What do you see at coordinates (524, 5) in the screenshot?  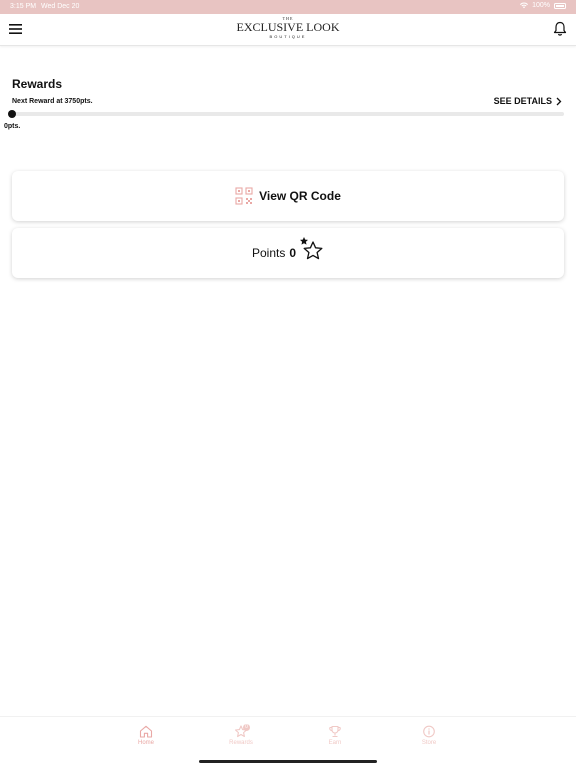 I see `wifi-icon` at bounding box center [524, 5].